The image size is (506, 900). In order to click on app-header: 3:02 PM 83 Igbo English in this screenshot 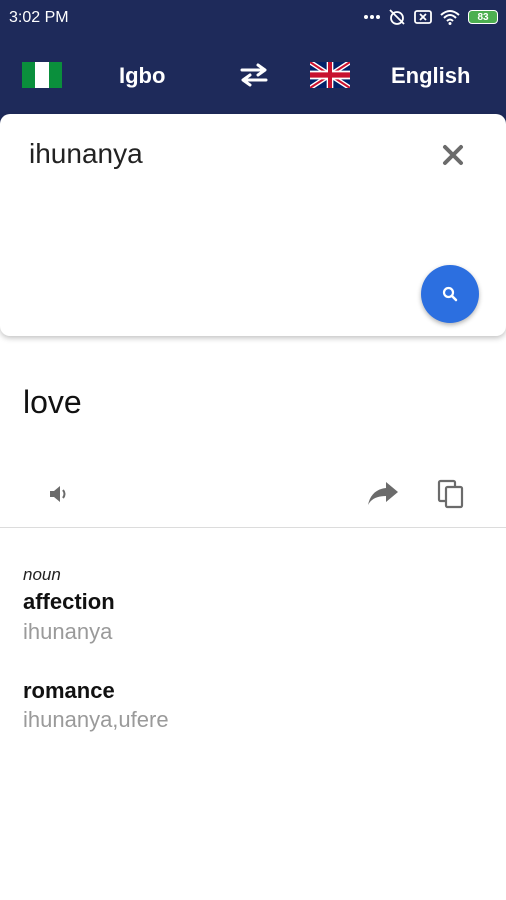, I will do `click(253, 65)`.